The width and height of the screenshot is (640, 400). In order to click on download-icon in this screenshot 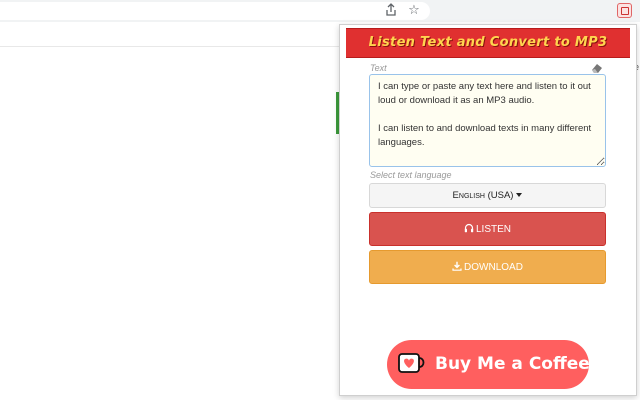, I will do `click(457, 267)`.